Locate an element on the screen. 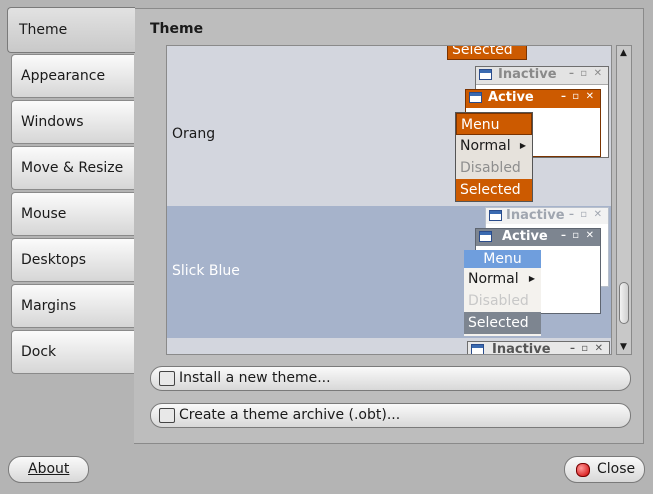  tab-margins: Margins is located at coordinates (72, 306).